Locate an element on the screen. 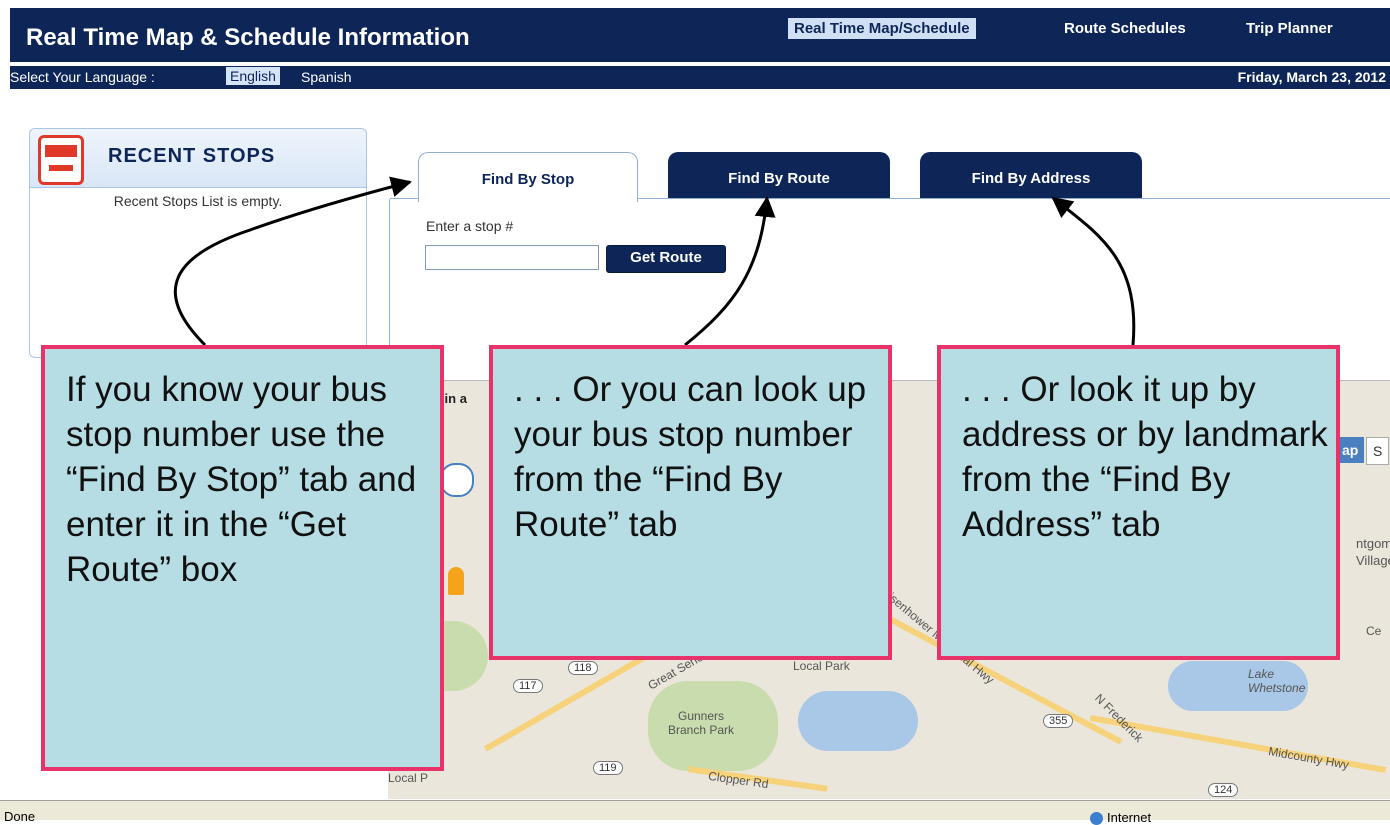 The width and height of the screenshot is (1390, 825). arrow-to-find-by-address is located at coordinates (1093, 271).